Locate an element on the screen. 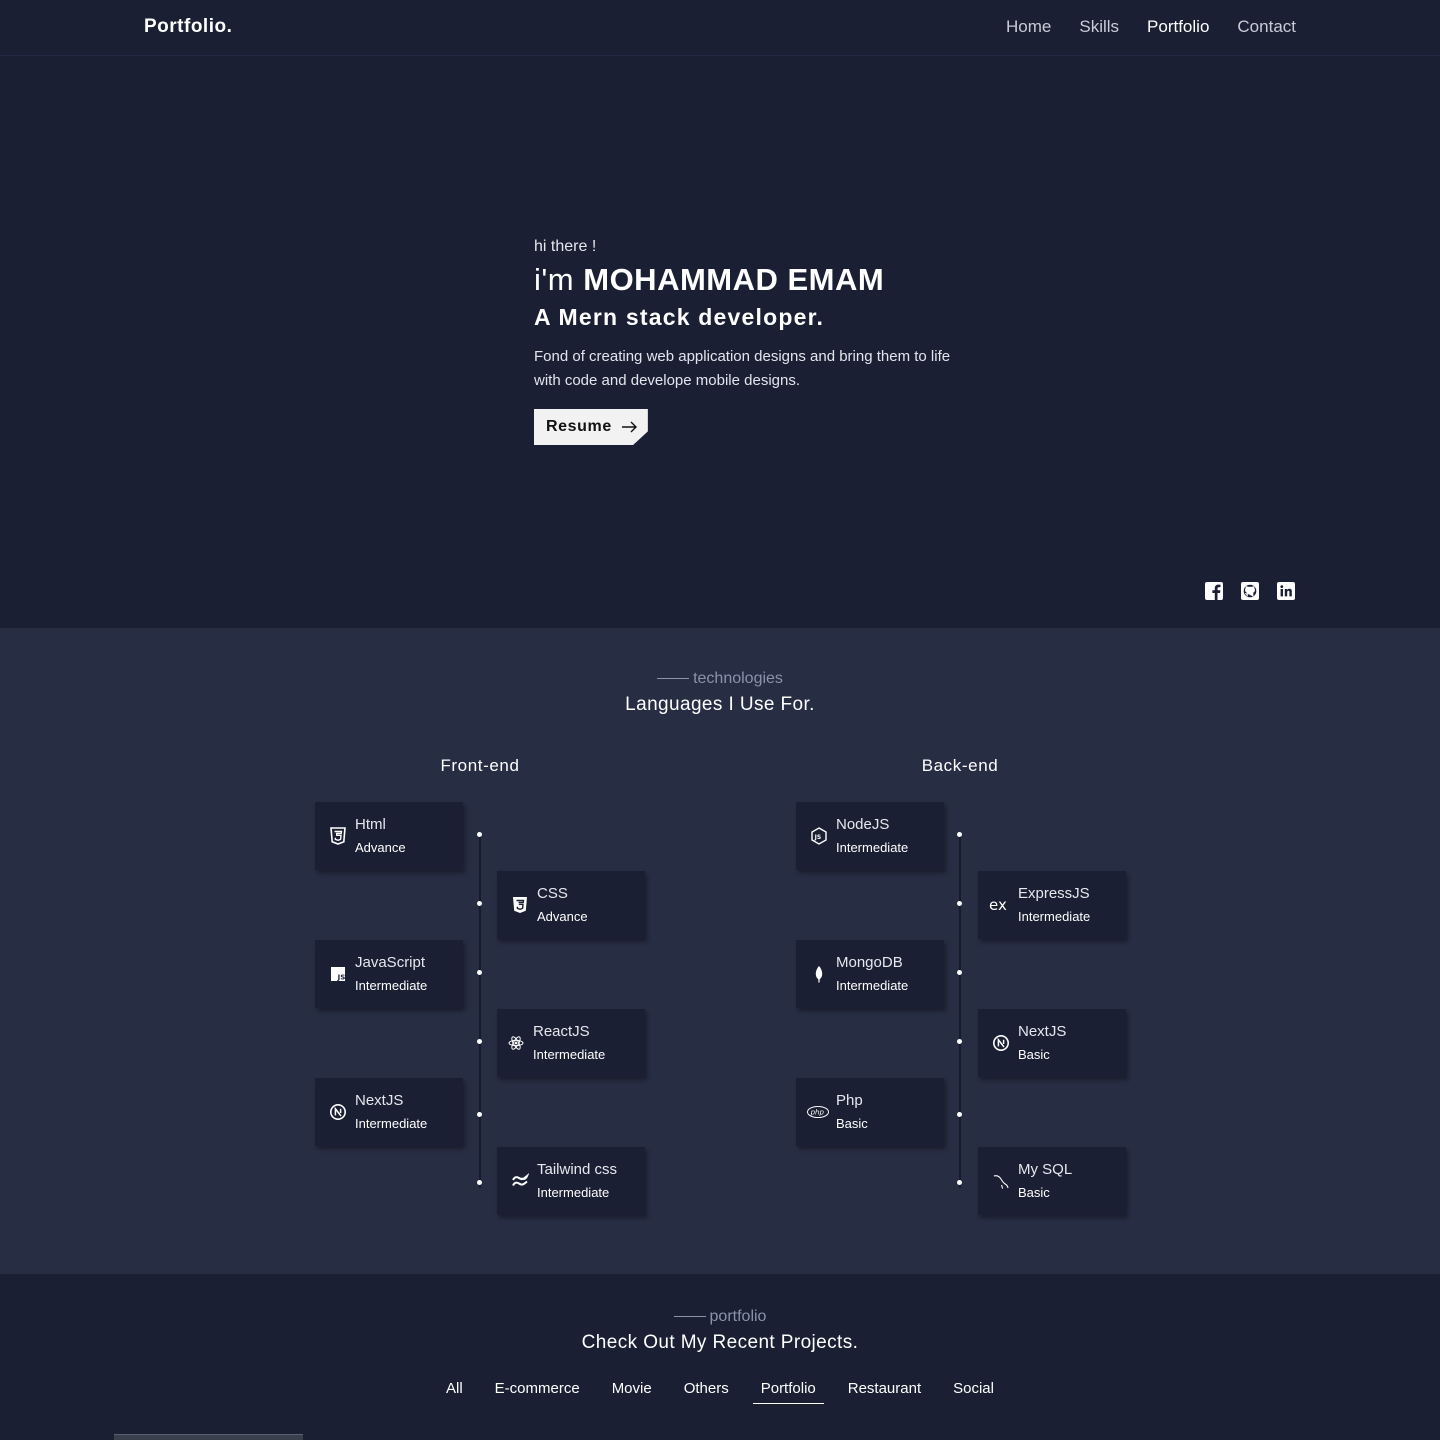  portfolio-eyebrow: portfolio is located at coordinates (720, 1317).